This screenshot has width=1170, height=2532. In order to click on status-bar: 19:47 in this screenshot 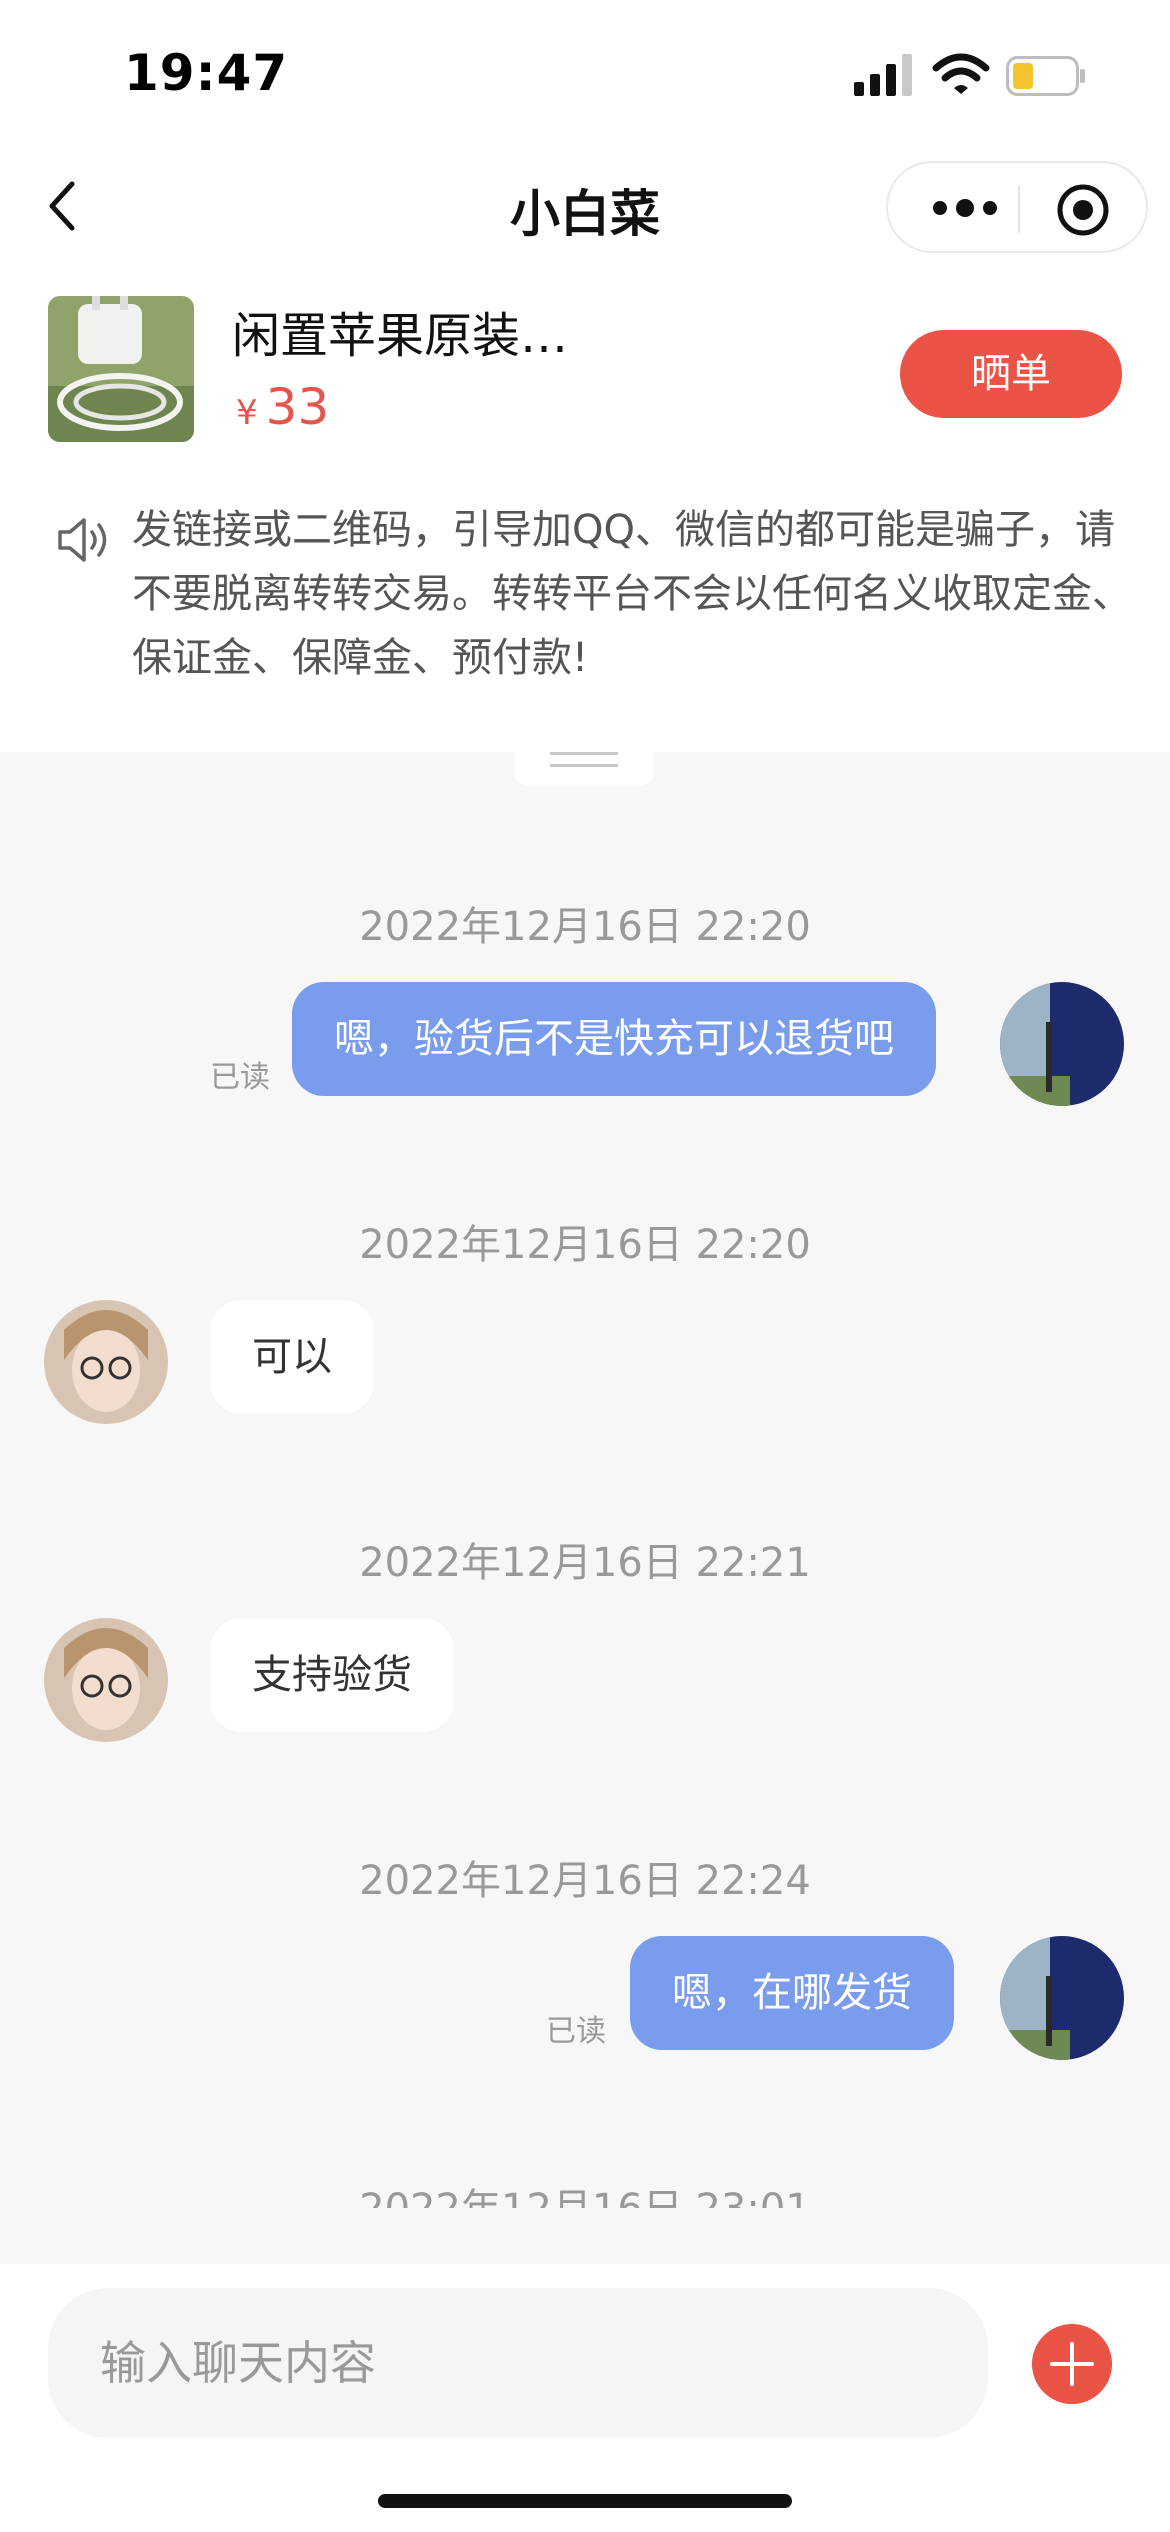, I will do `click(585, 75)`.